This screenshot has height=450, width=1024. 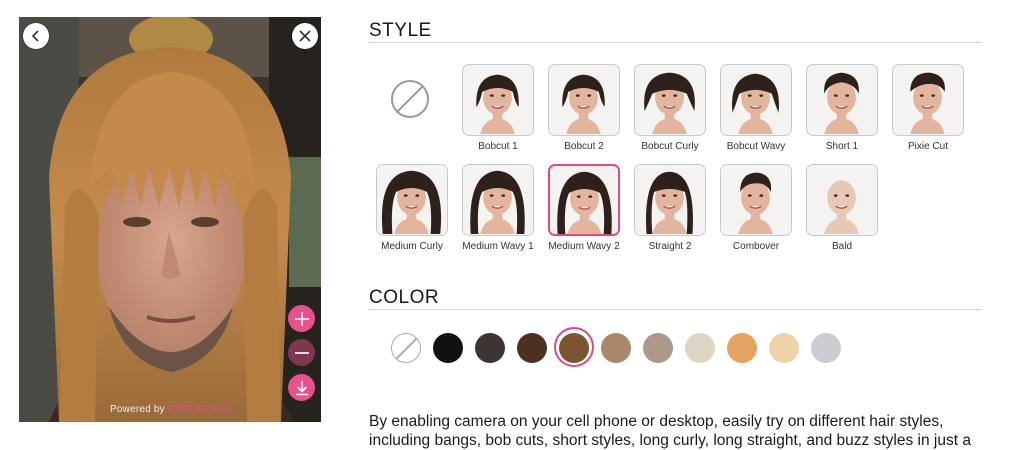 I want to click on style-option-bald: Bald, so click(x=842, y=208).